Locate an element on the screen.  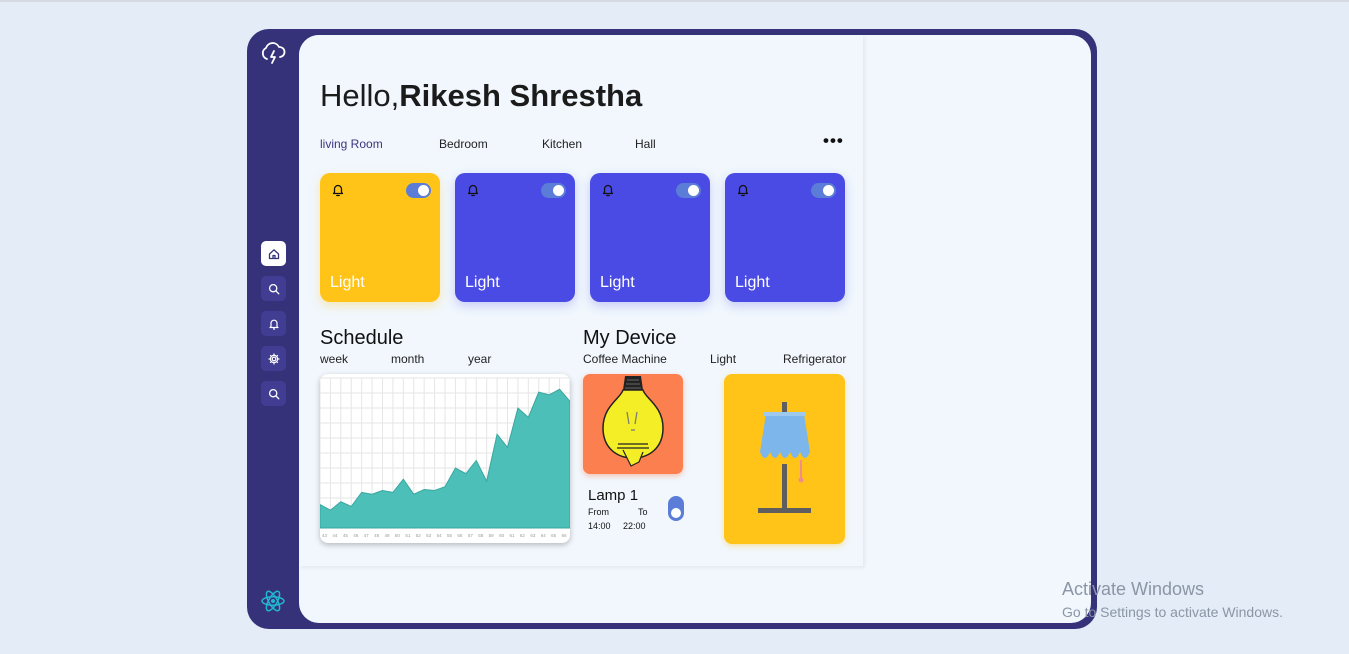
lamp-name: Lamp 1 is located at coordinates (613, 495).